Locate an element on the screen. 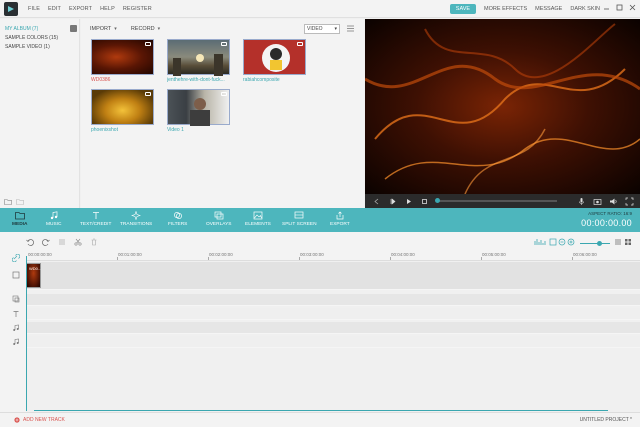  play-icon is located at coordinates (408, 201).